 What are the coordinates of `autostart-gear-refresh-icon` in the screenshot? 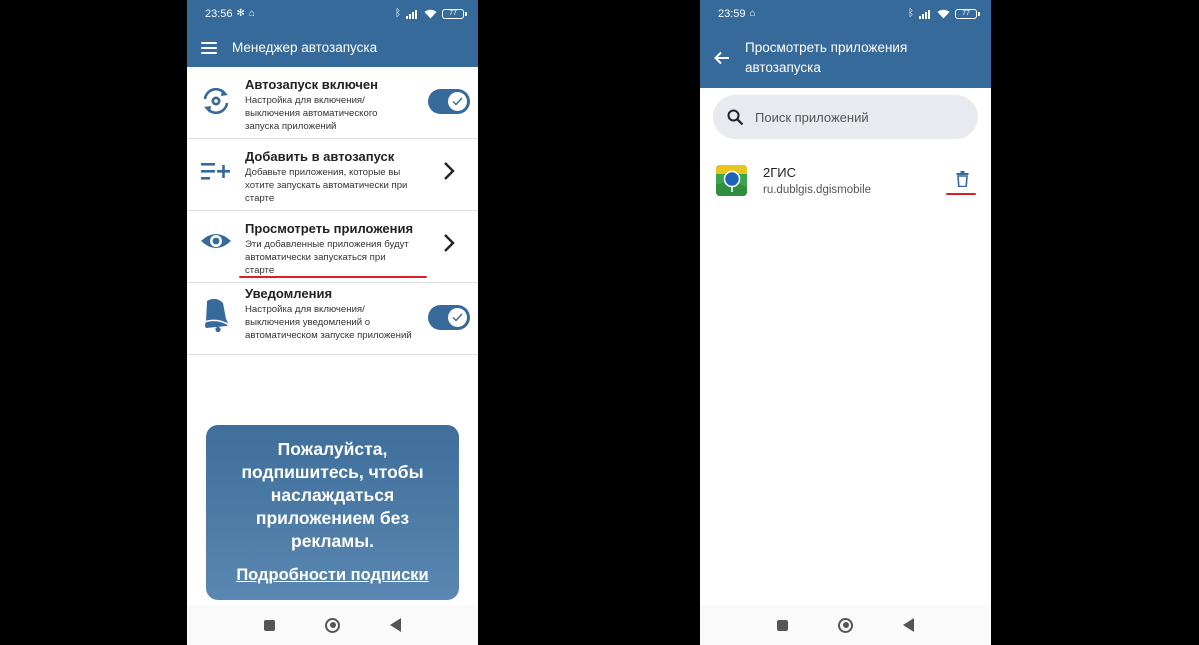 It's located at (216, 92).